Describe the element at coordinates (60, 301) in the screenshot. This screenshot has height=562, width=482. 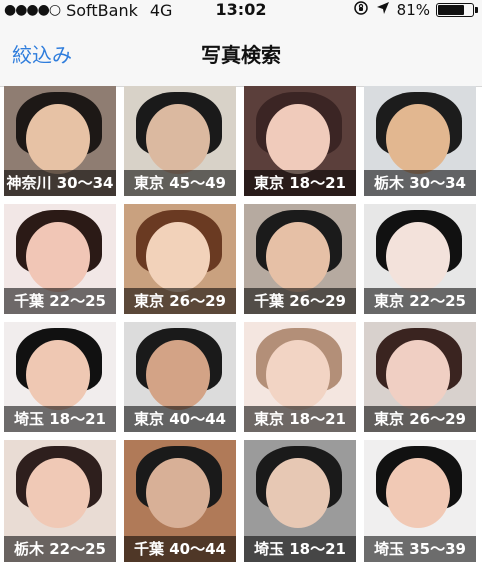
I see `photo-caption: 千葉 22〜25` at that location.